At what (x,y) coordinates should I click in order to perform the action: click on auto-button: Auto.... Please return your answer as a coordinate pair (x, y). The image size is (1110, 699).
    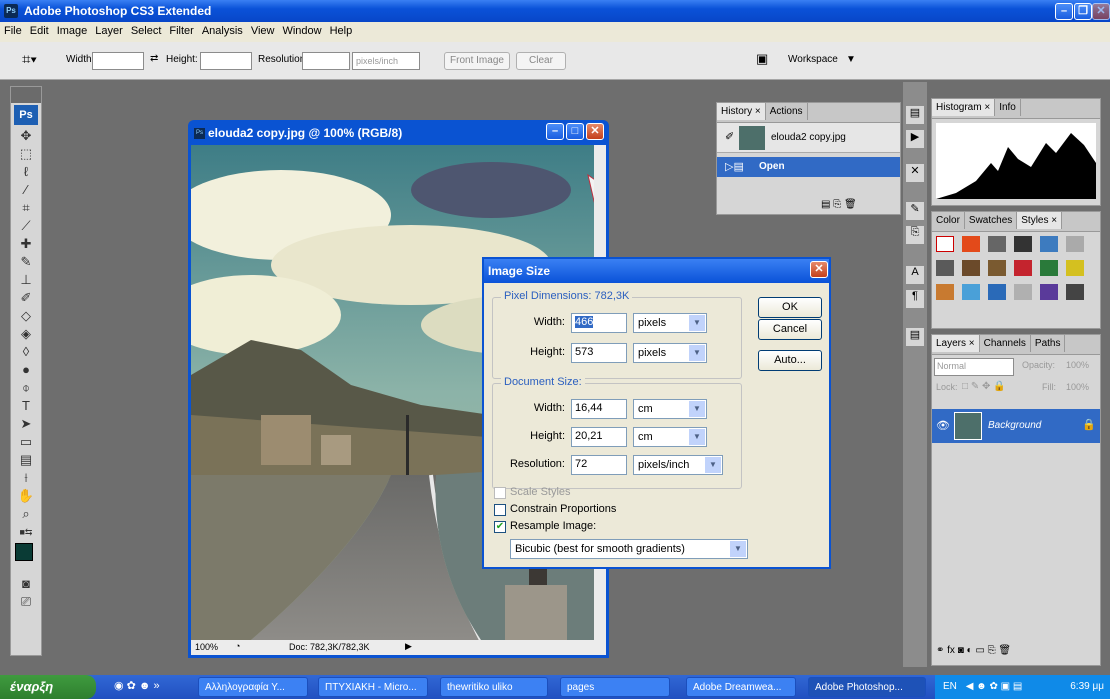
    Looking at the image, I should click on (790, 360).